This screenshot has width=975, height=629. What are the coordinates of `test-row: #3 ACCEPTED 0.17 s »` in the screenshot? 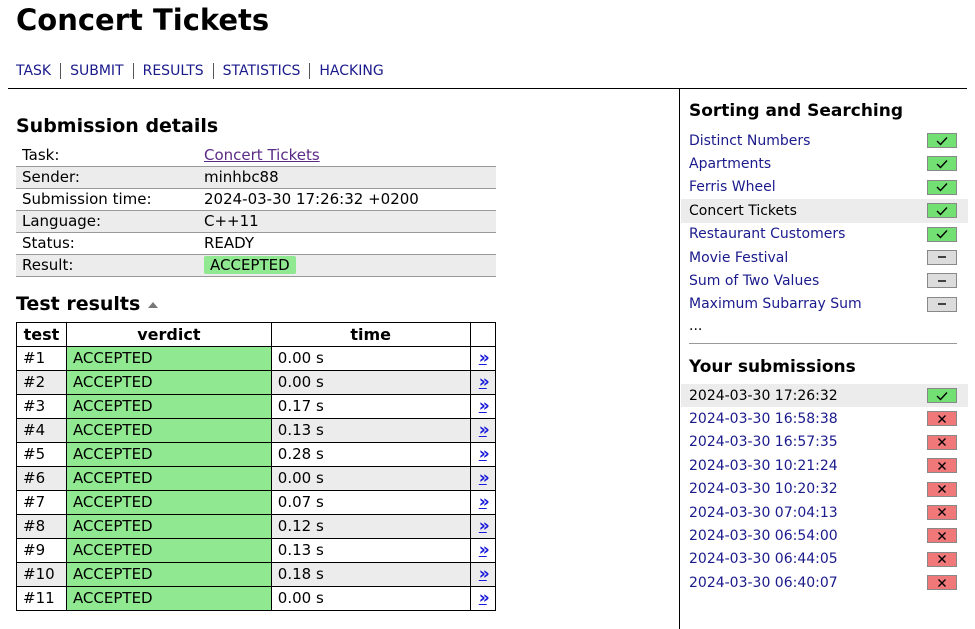 It's located at (256, 406).